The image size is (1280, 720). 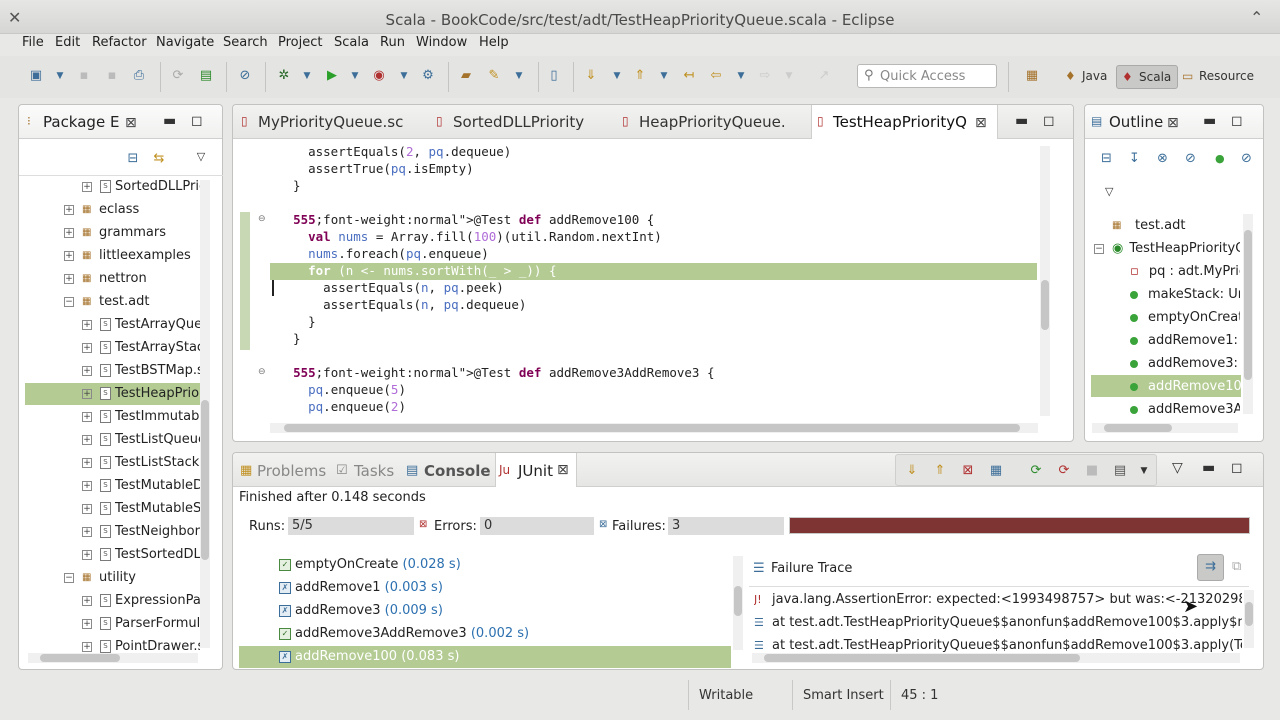 What do you see at coordinates (1147, 77) in the screenshot?
I see `perspective-scala: ♦ Scala` at bounding box center [1147, 77].